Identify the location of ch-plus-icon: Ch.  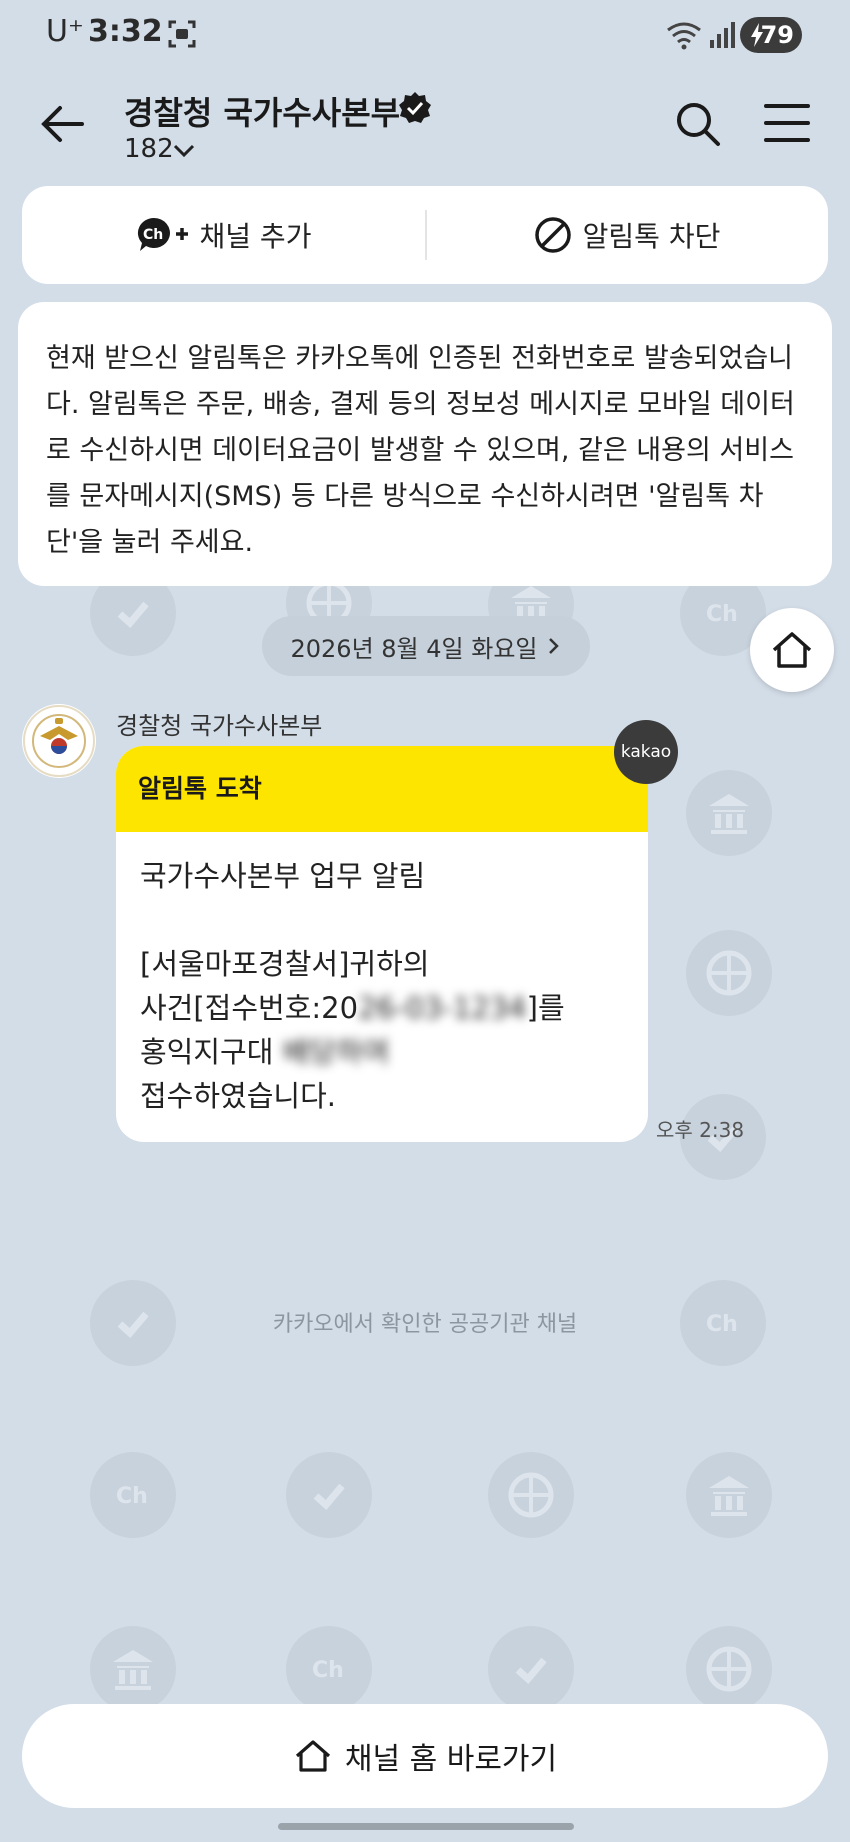
(162, 234).